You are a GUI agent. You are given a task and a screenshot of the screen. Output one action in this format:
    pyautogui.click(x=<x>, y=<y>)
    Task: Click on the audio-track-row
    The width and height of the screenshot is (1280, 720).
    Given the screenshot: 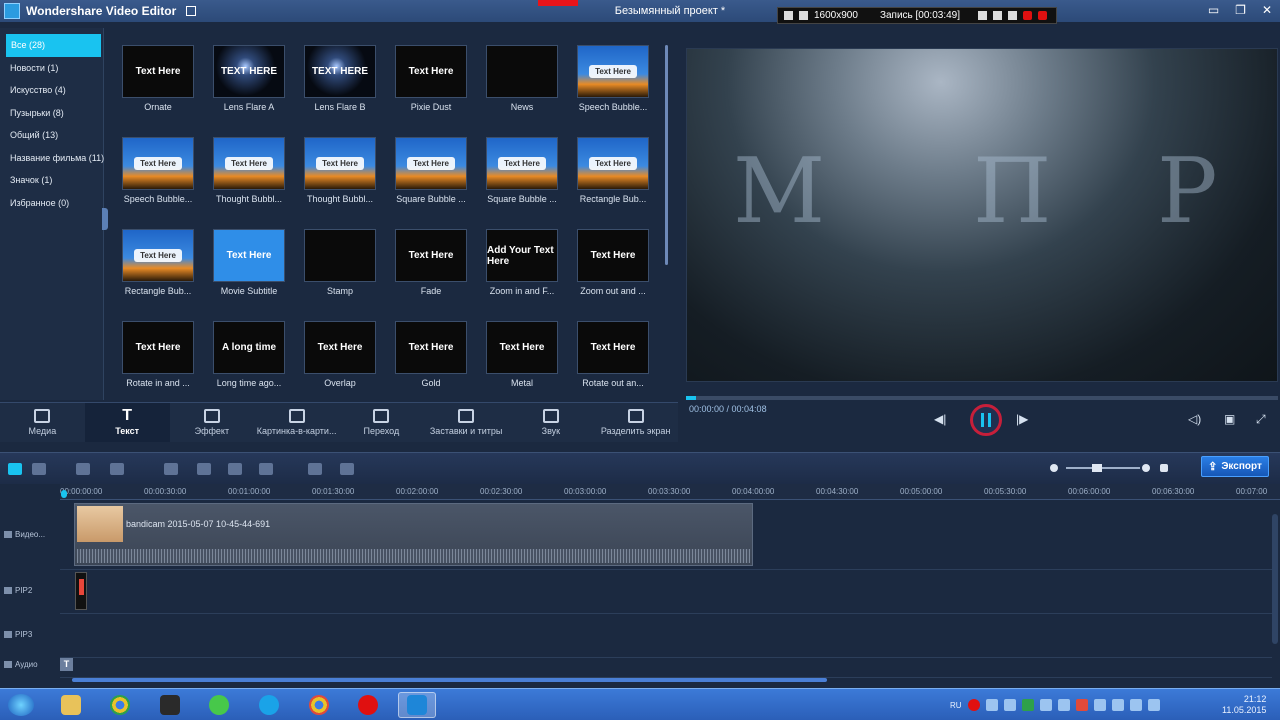 What is the action you would take?
    pyautogui.click(x=666, y=668)
    